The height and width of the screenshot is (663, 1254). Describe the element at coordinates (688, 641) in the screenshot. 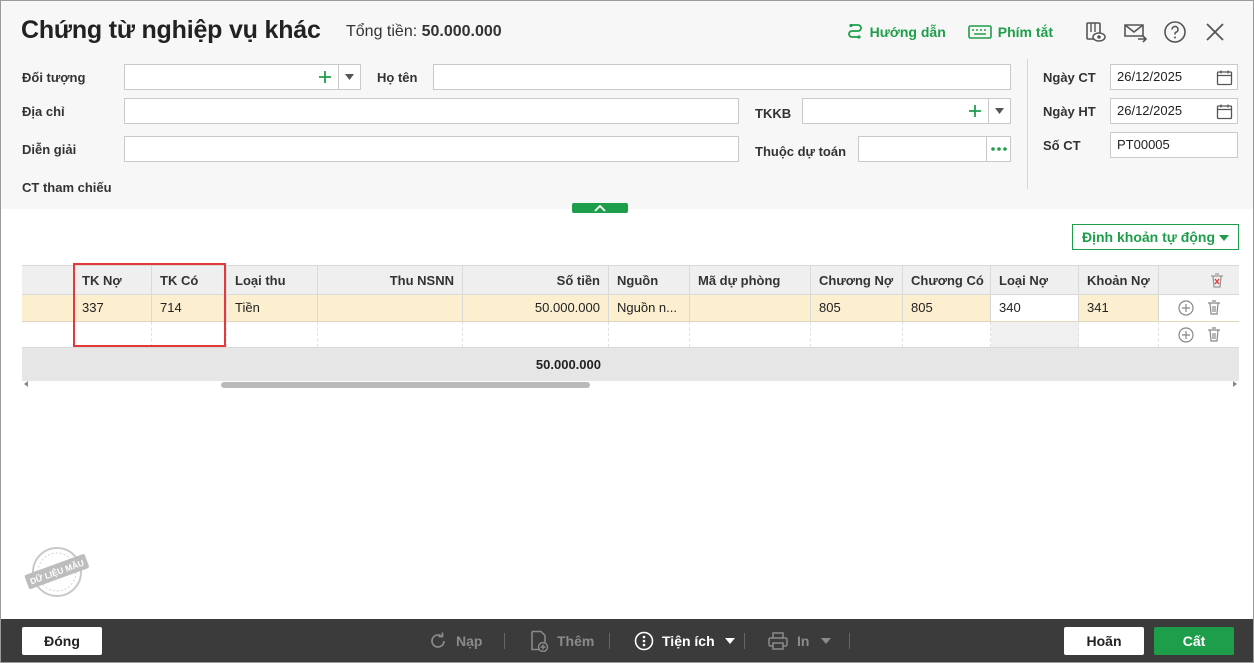

I see `utility-label: Tiện ích` at that location.